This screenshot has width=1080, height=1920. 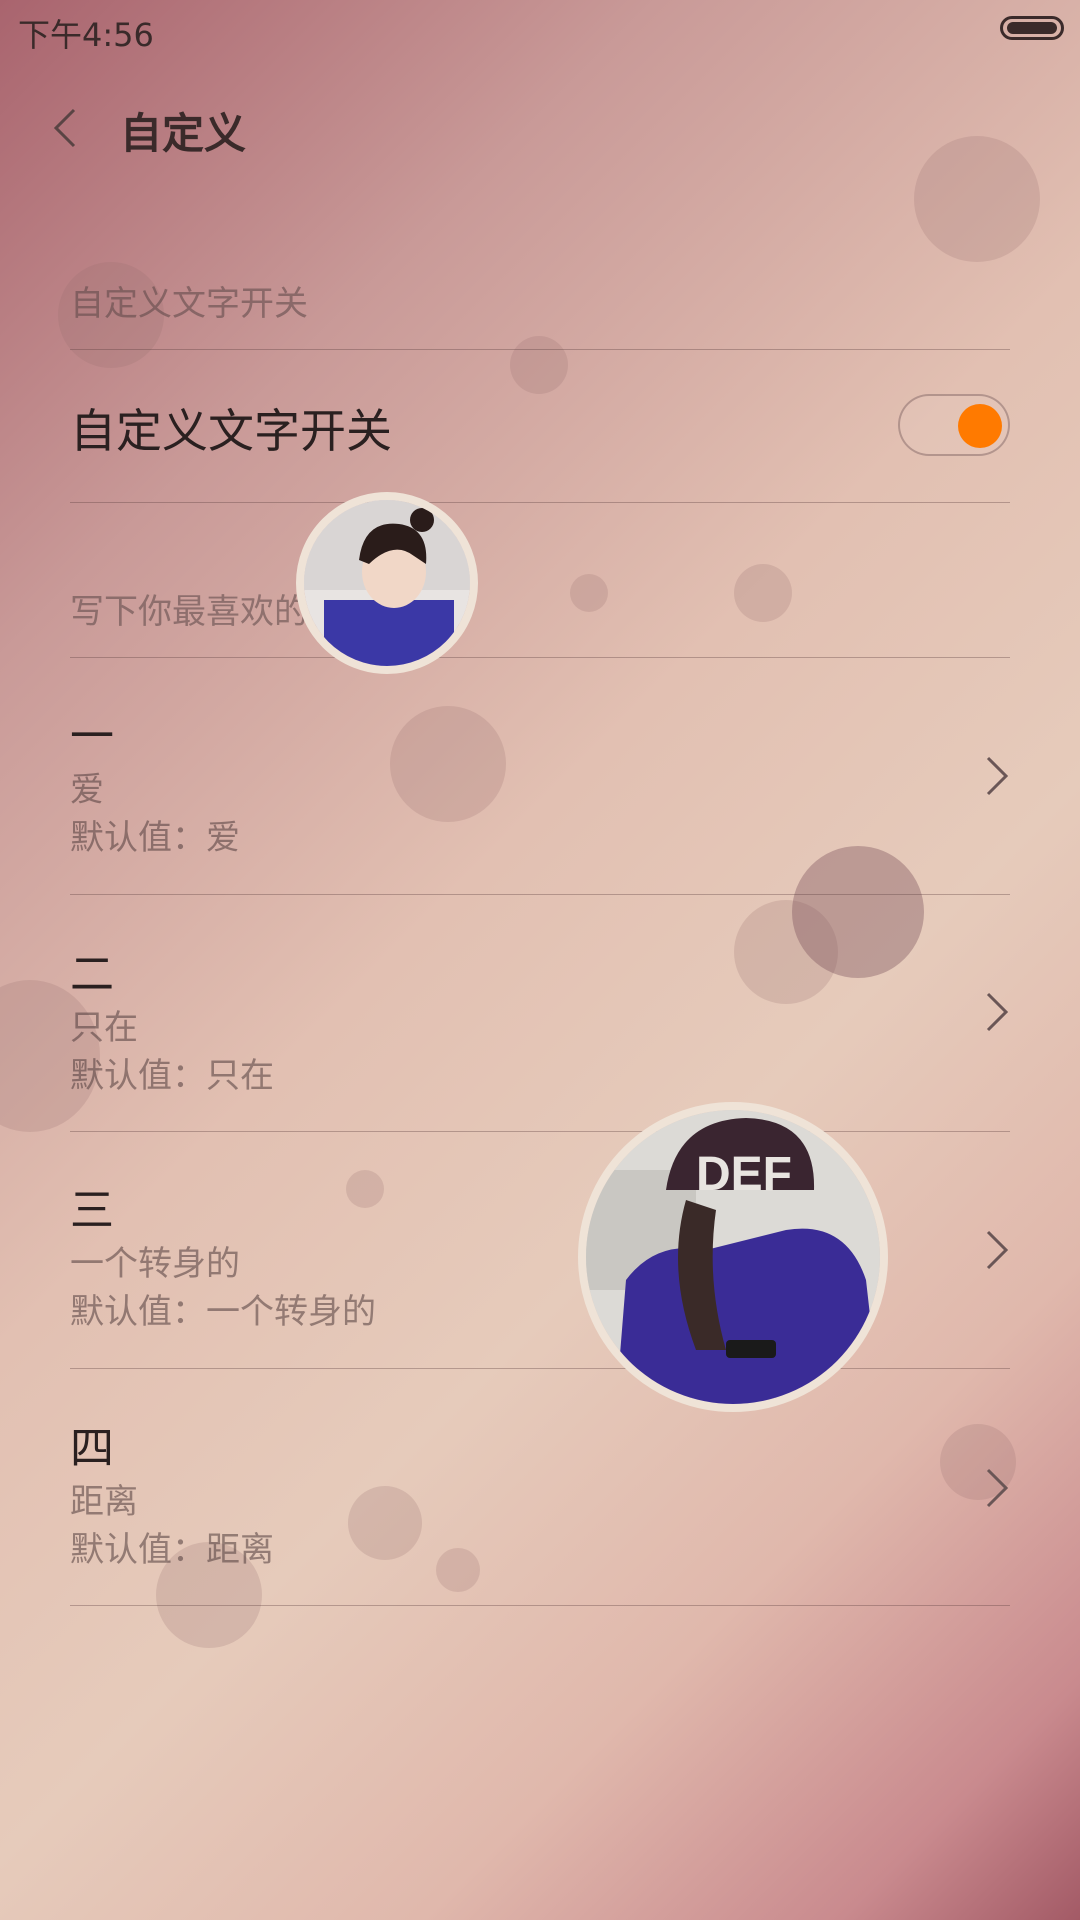 I want to click on toggle-row-label: 自定义文字开关, so click(x=231, y=431).